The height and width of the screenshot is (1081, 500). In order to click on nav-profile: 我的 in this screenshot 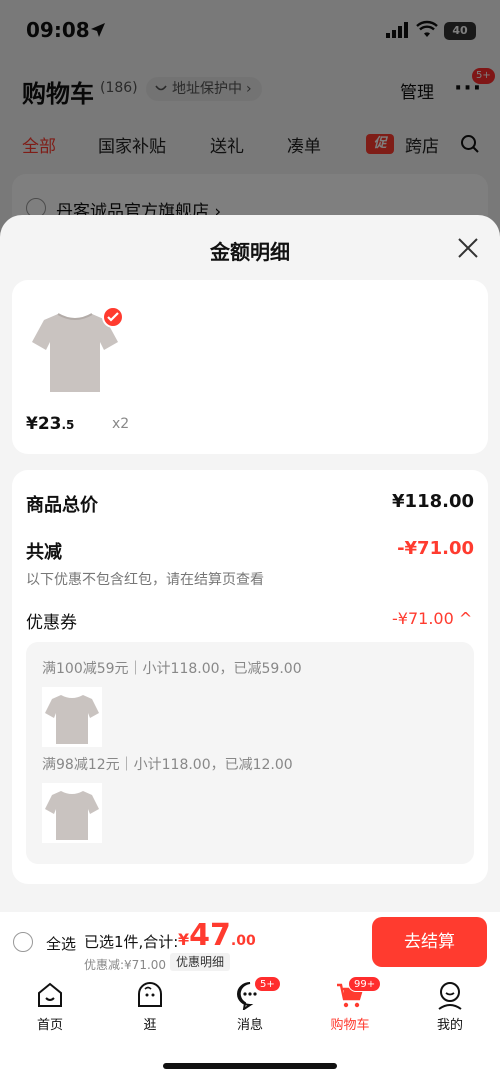, I will do `click(450, 1006)`.